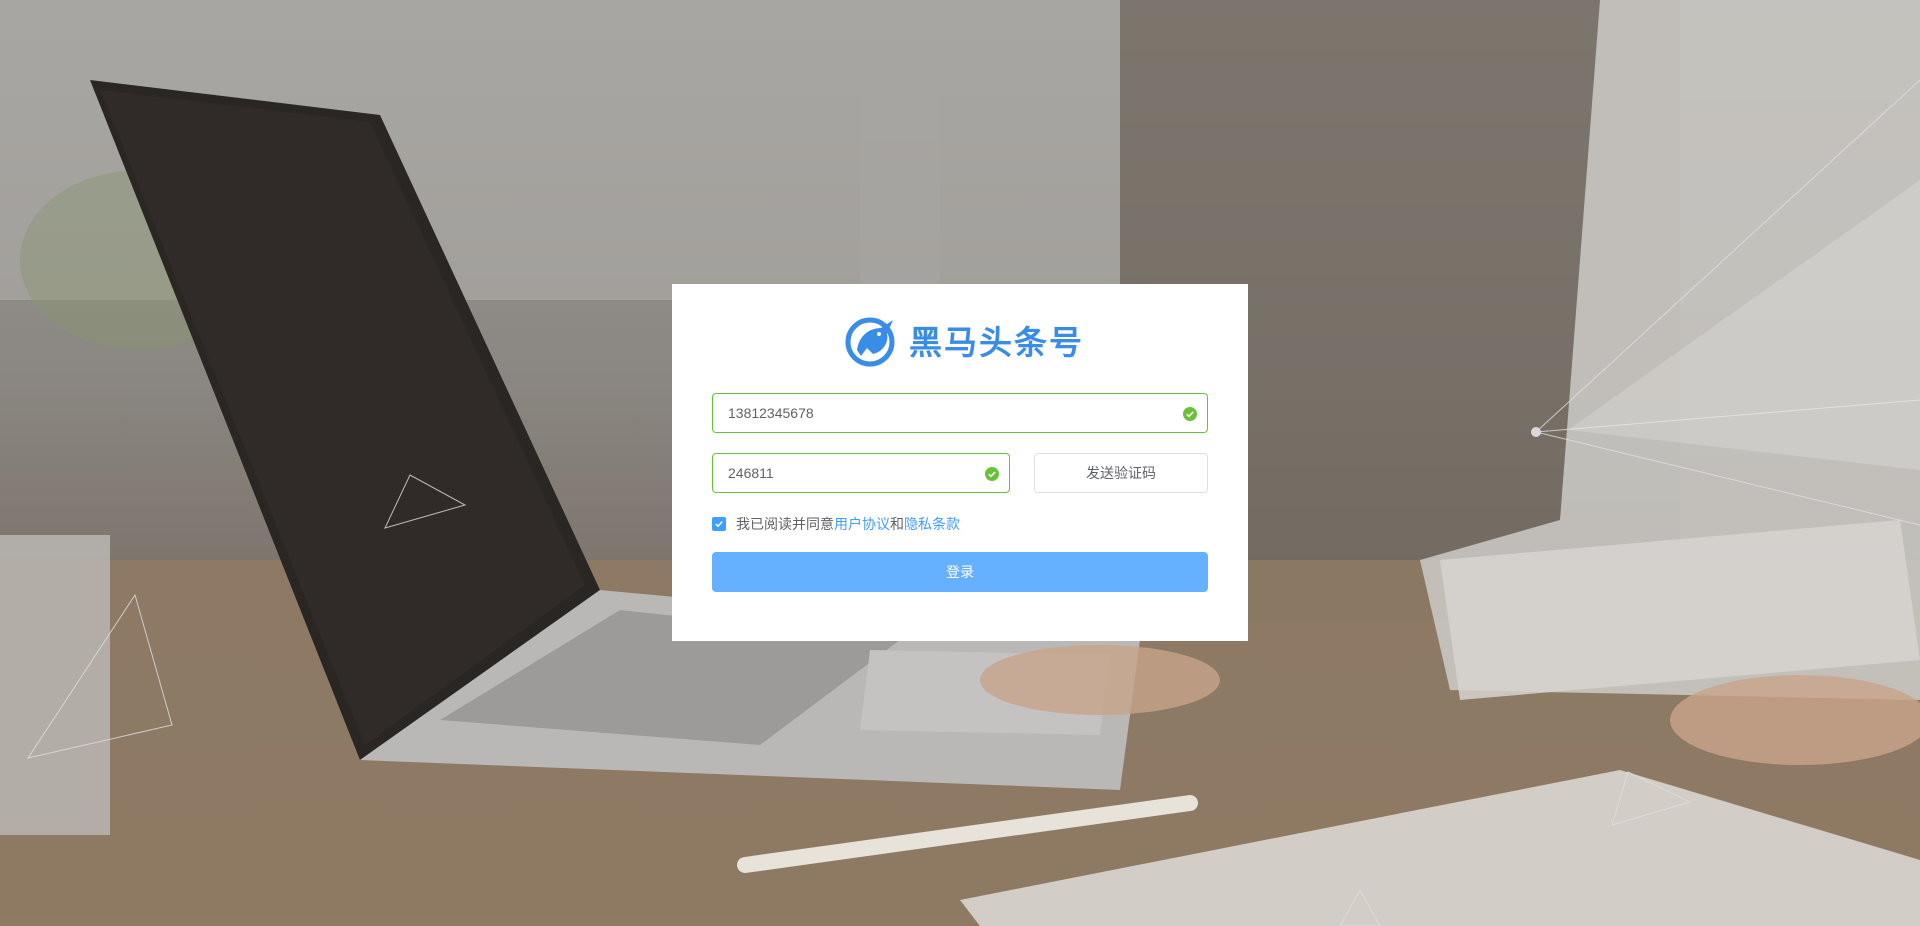 The image size is (1920, 926). I want to click on user-agreement-link: 用户协议, so click(862, 524).